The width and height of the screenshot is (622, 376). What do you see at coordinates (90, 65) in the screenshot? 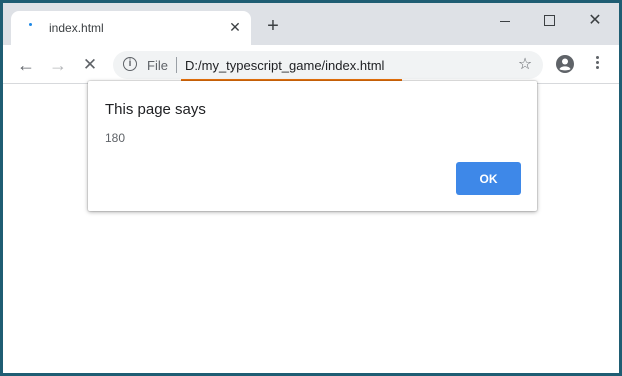
I see `stop-icon: ✕` at bounding box center [90, 65].